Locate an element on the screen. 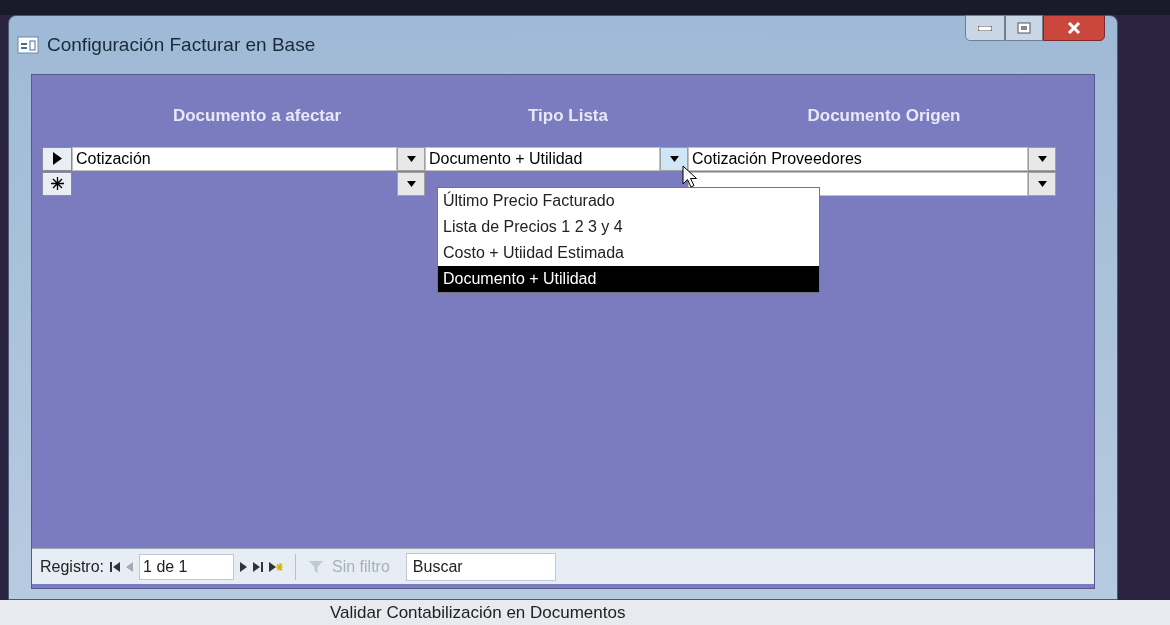 This screenshot has width=1170, height=625. first-record-icon is located at coordinates (115, 566).